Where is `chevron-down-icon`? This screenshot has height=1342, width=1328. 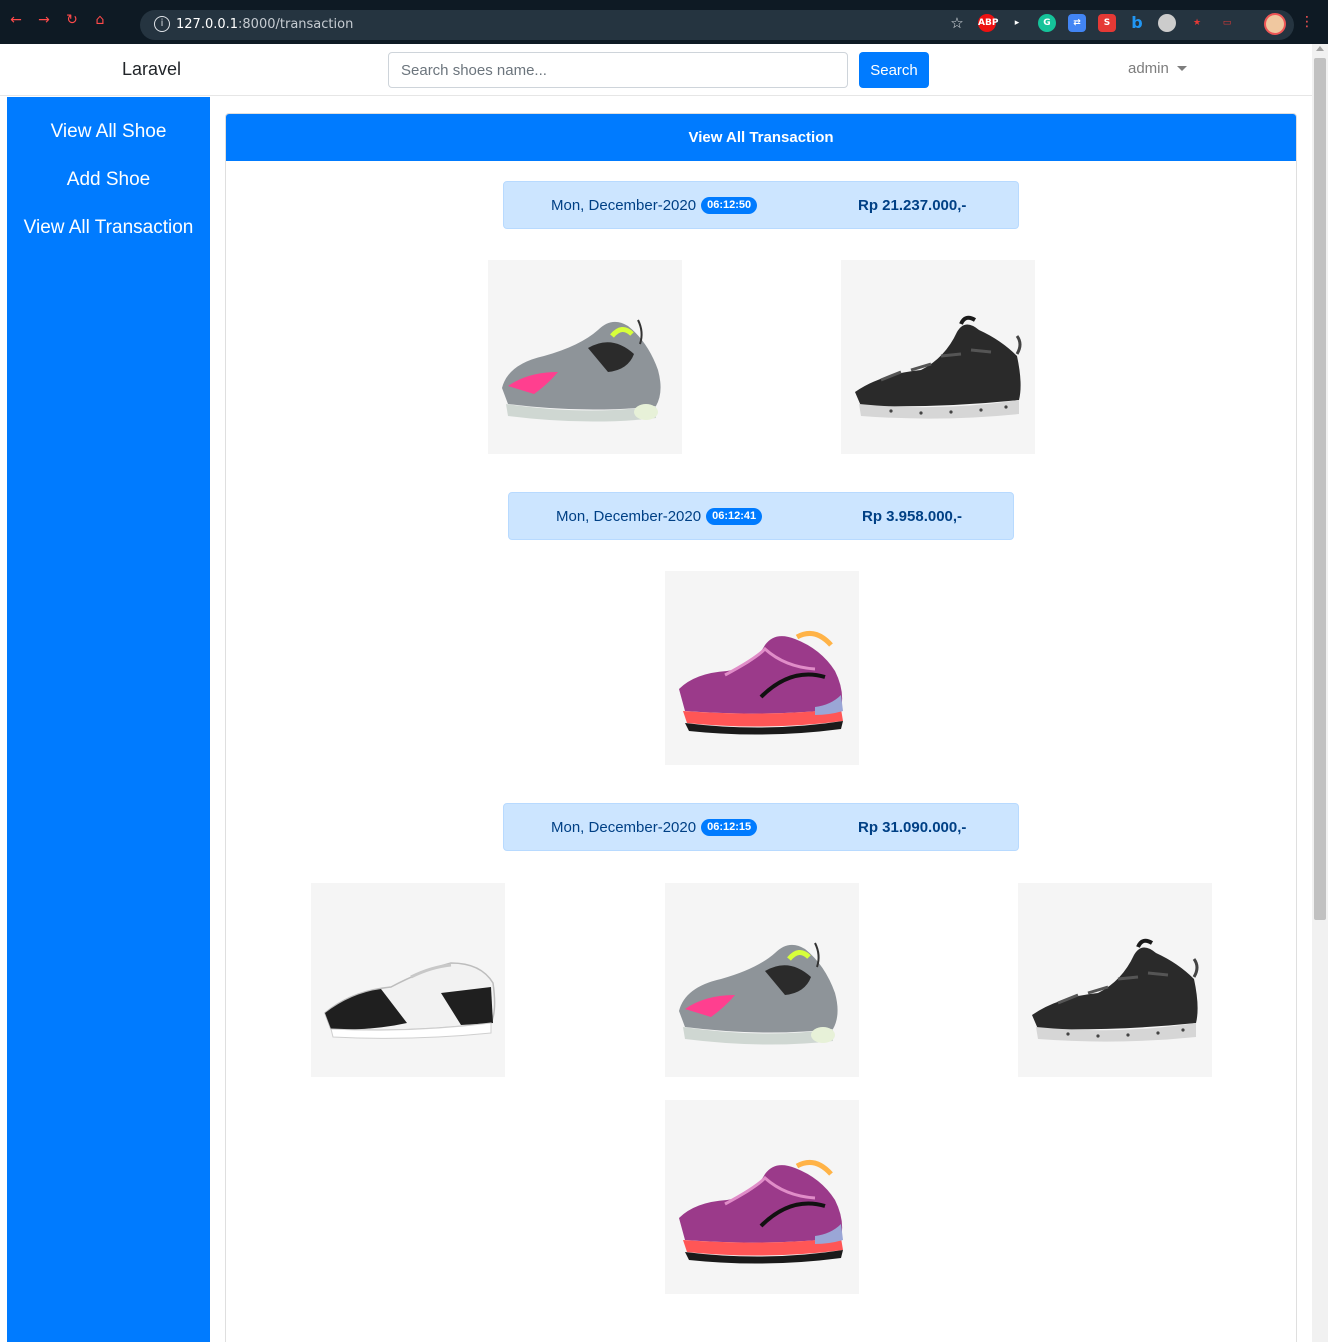
chevron-down-icon is located at coordinates (1181, 68).